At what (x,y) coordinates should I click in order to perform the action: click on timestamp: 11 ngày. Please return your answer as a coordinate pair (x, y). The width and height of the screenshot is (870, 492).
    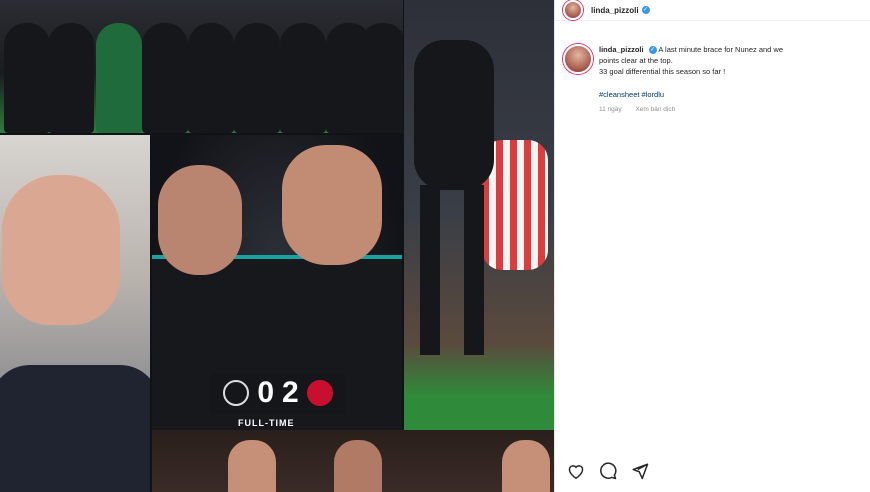
    Looking at the image, I should click on (610, 109).